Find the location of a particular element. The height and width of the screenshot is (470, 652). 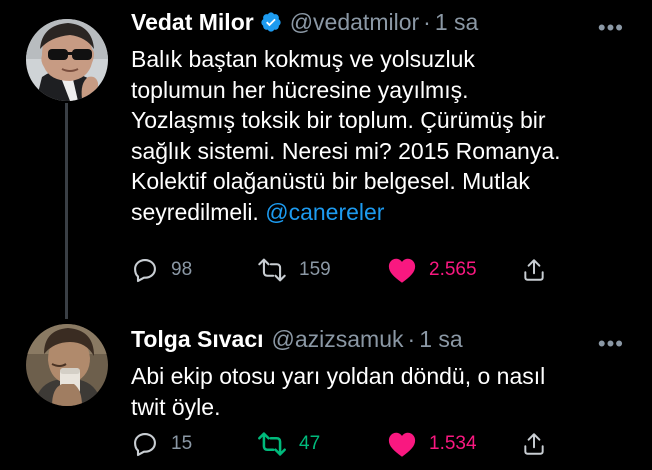

retweet-count: 47 is located at coordinates (310, 443).